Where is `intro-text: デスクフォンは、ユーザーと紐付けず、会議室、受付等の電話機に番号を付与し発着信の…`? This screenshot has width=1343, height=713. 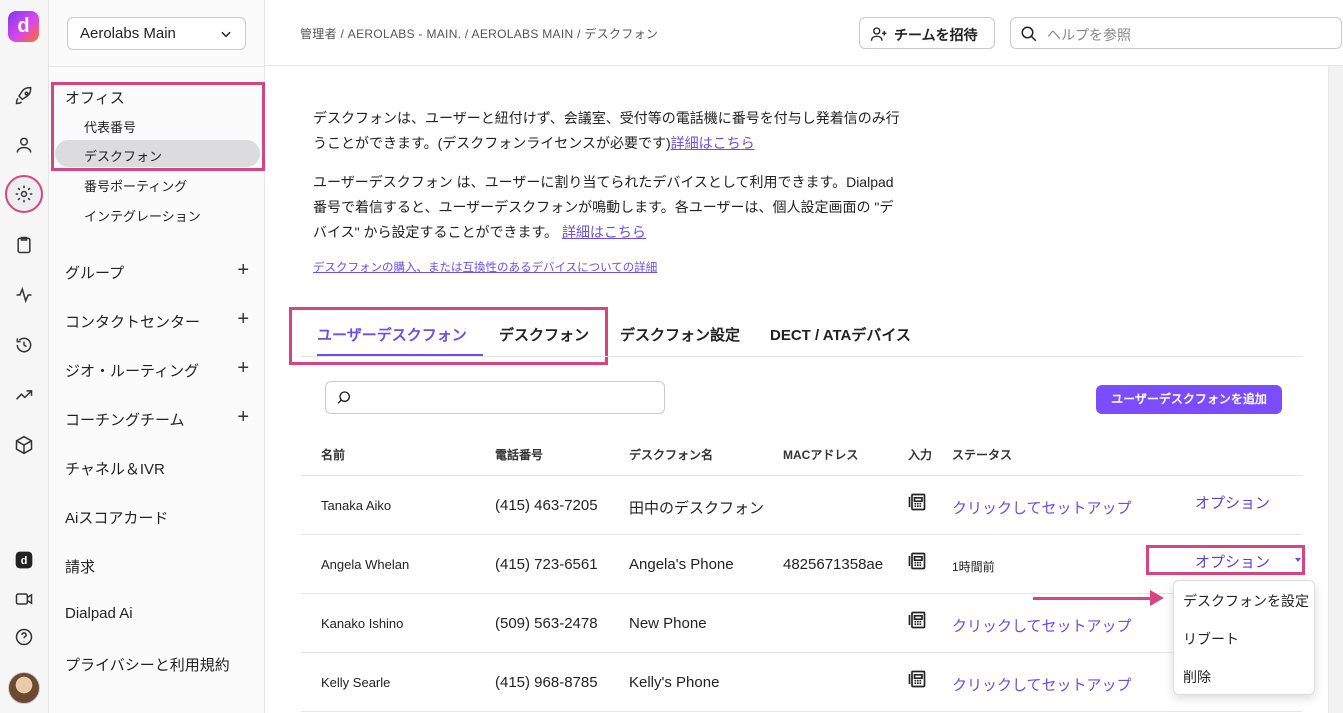 intro-text: デスクフォンは、ユーザーと紐付けず、会議室、受付等の電話機に番号を付与し発着信の… is located at coordinates (606, 118).